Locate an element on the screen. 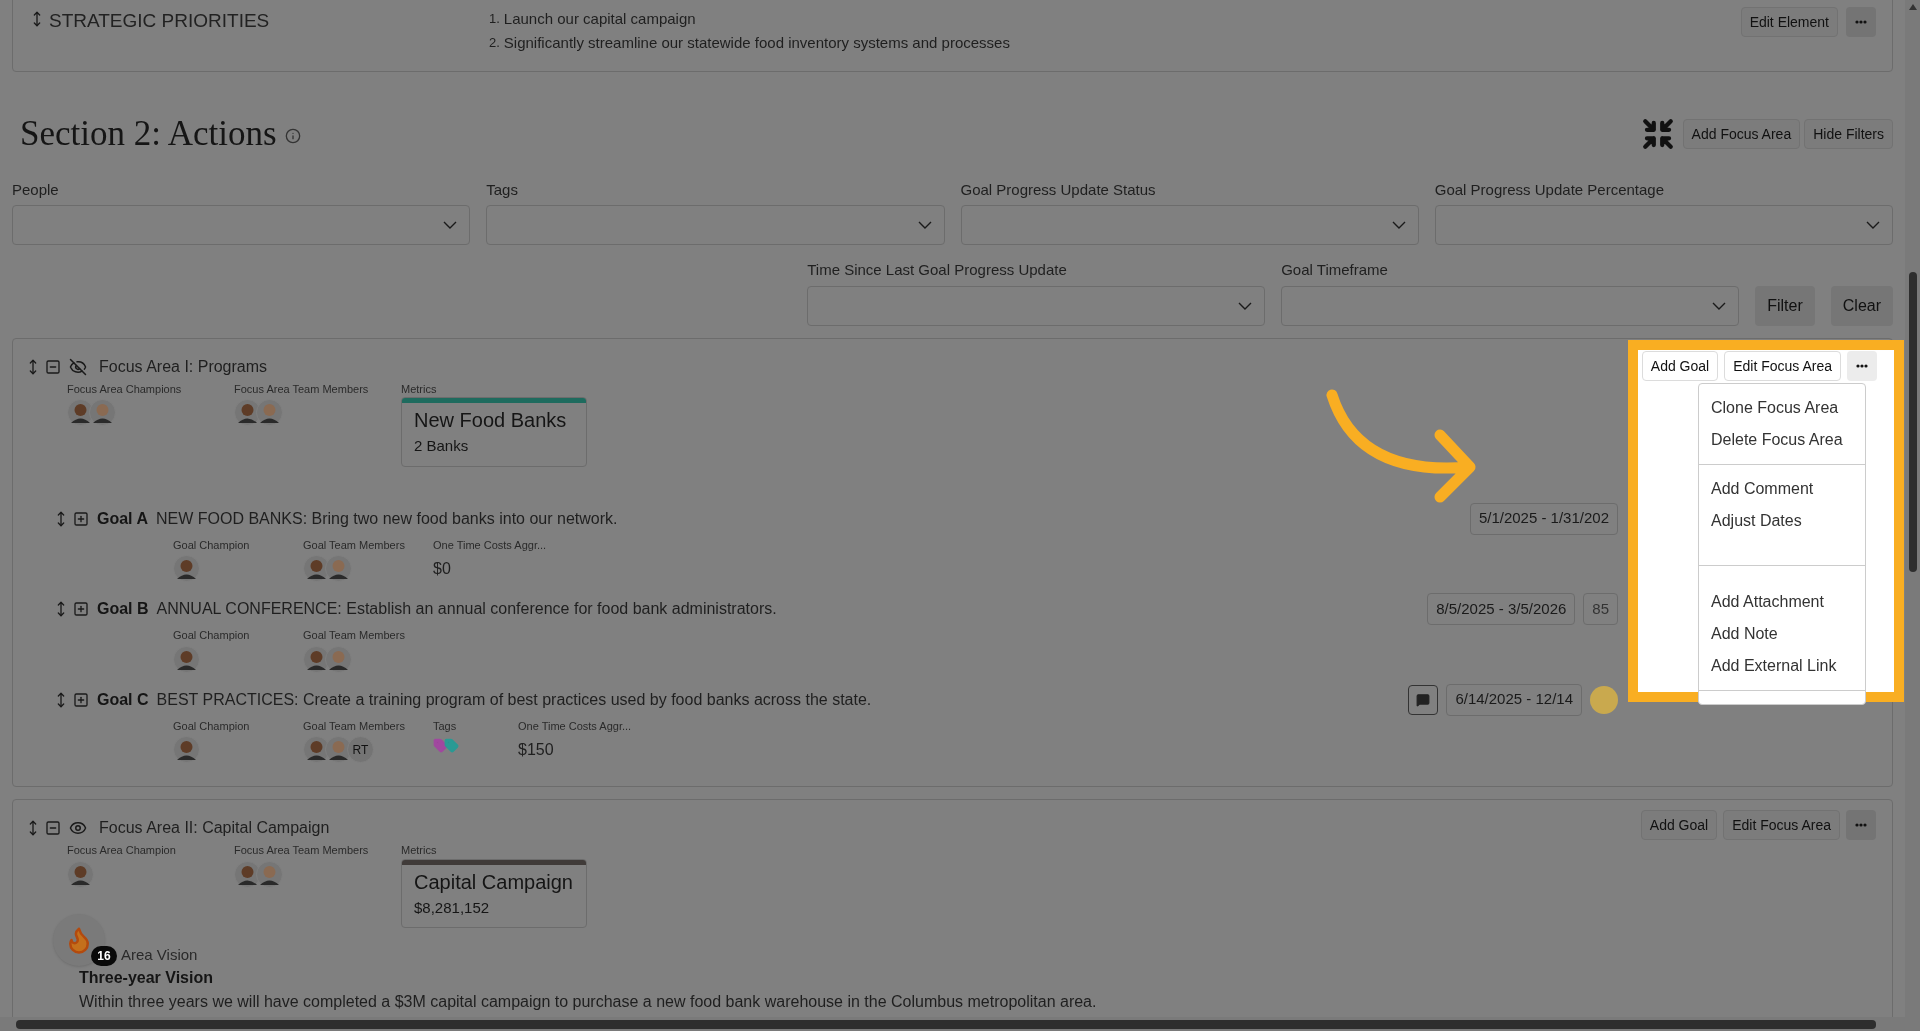  menu-item: Add Comment is located at coordinates (1782, 489).